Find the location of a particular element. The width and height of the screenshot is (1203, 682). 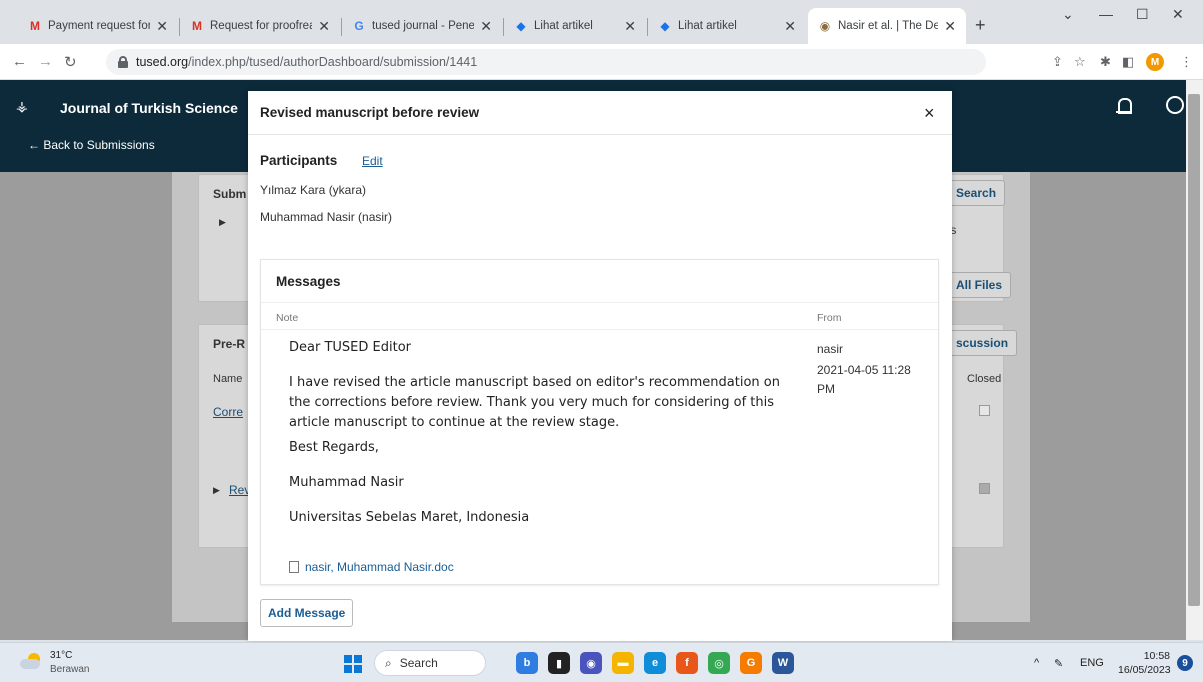

search-icon: ⌕ is located at coordinates (388, 662).